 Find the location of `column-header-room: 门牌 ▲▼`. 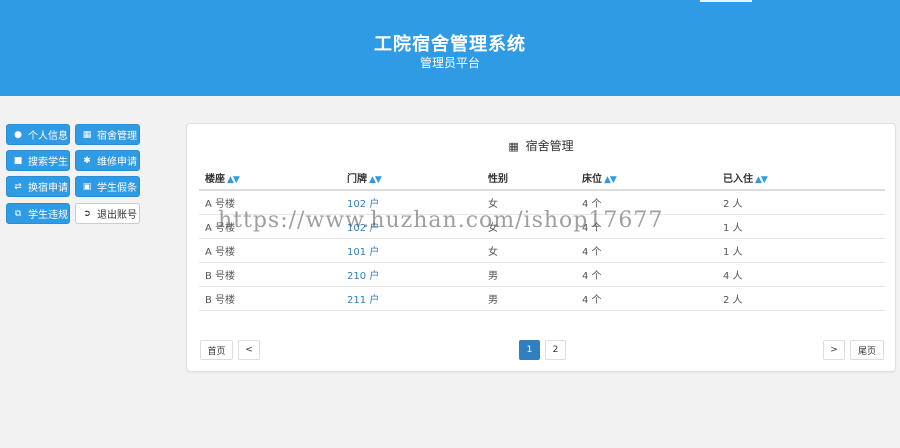

column-header-room: 门牌 ▲▼ is located at coordinates (411, 178).